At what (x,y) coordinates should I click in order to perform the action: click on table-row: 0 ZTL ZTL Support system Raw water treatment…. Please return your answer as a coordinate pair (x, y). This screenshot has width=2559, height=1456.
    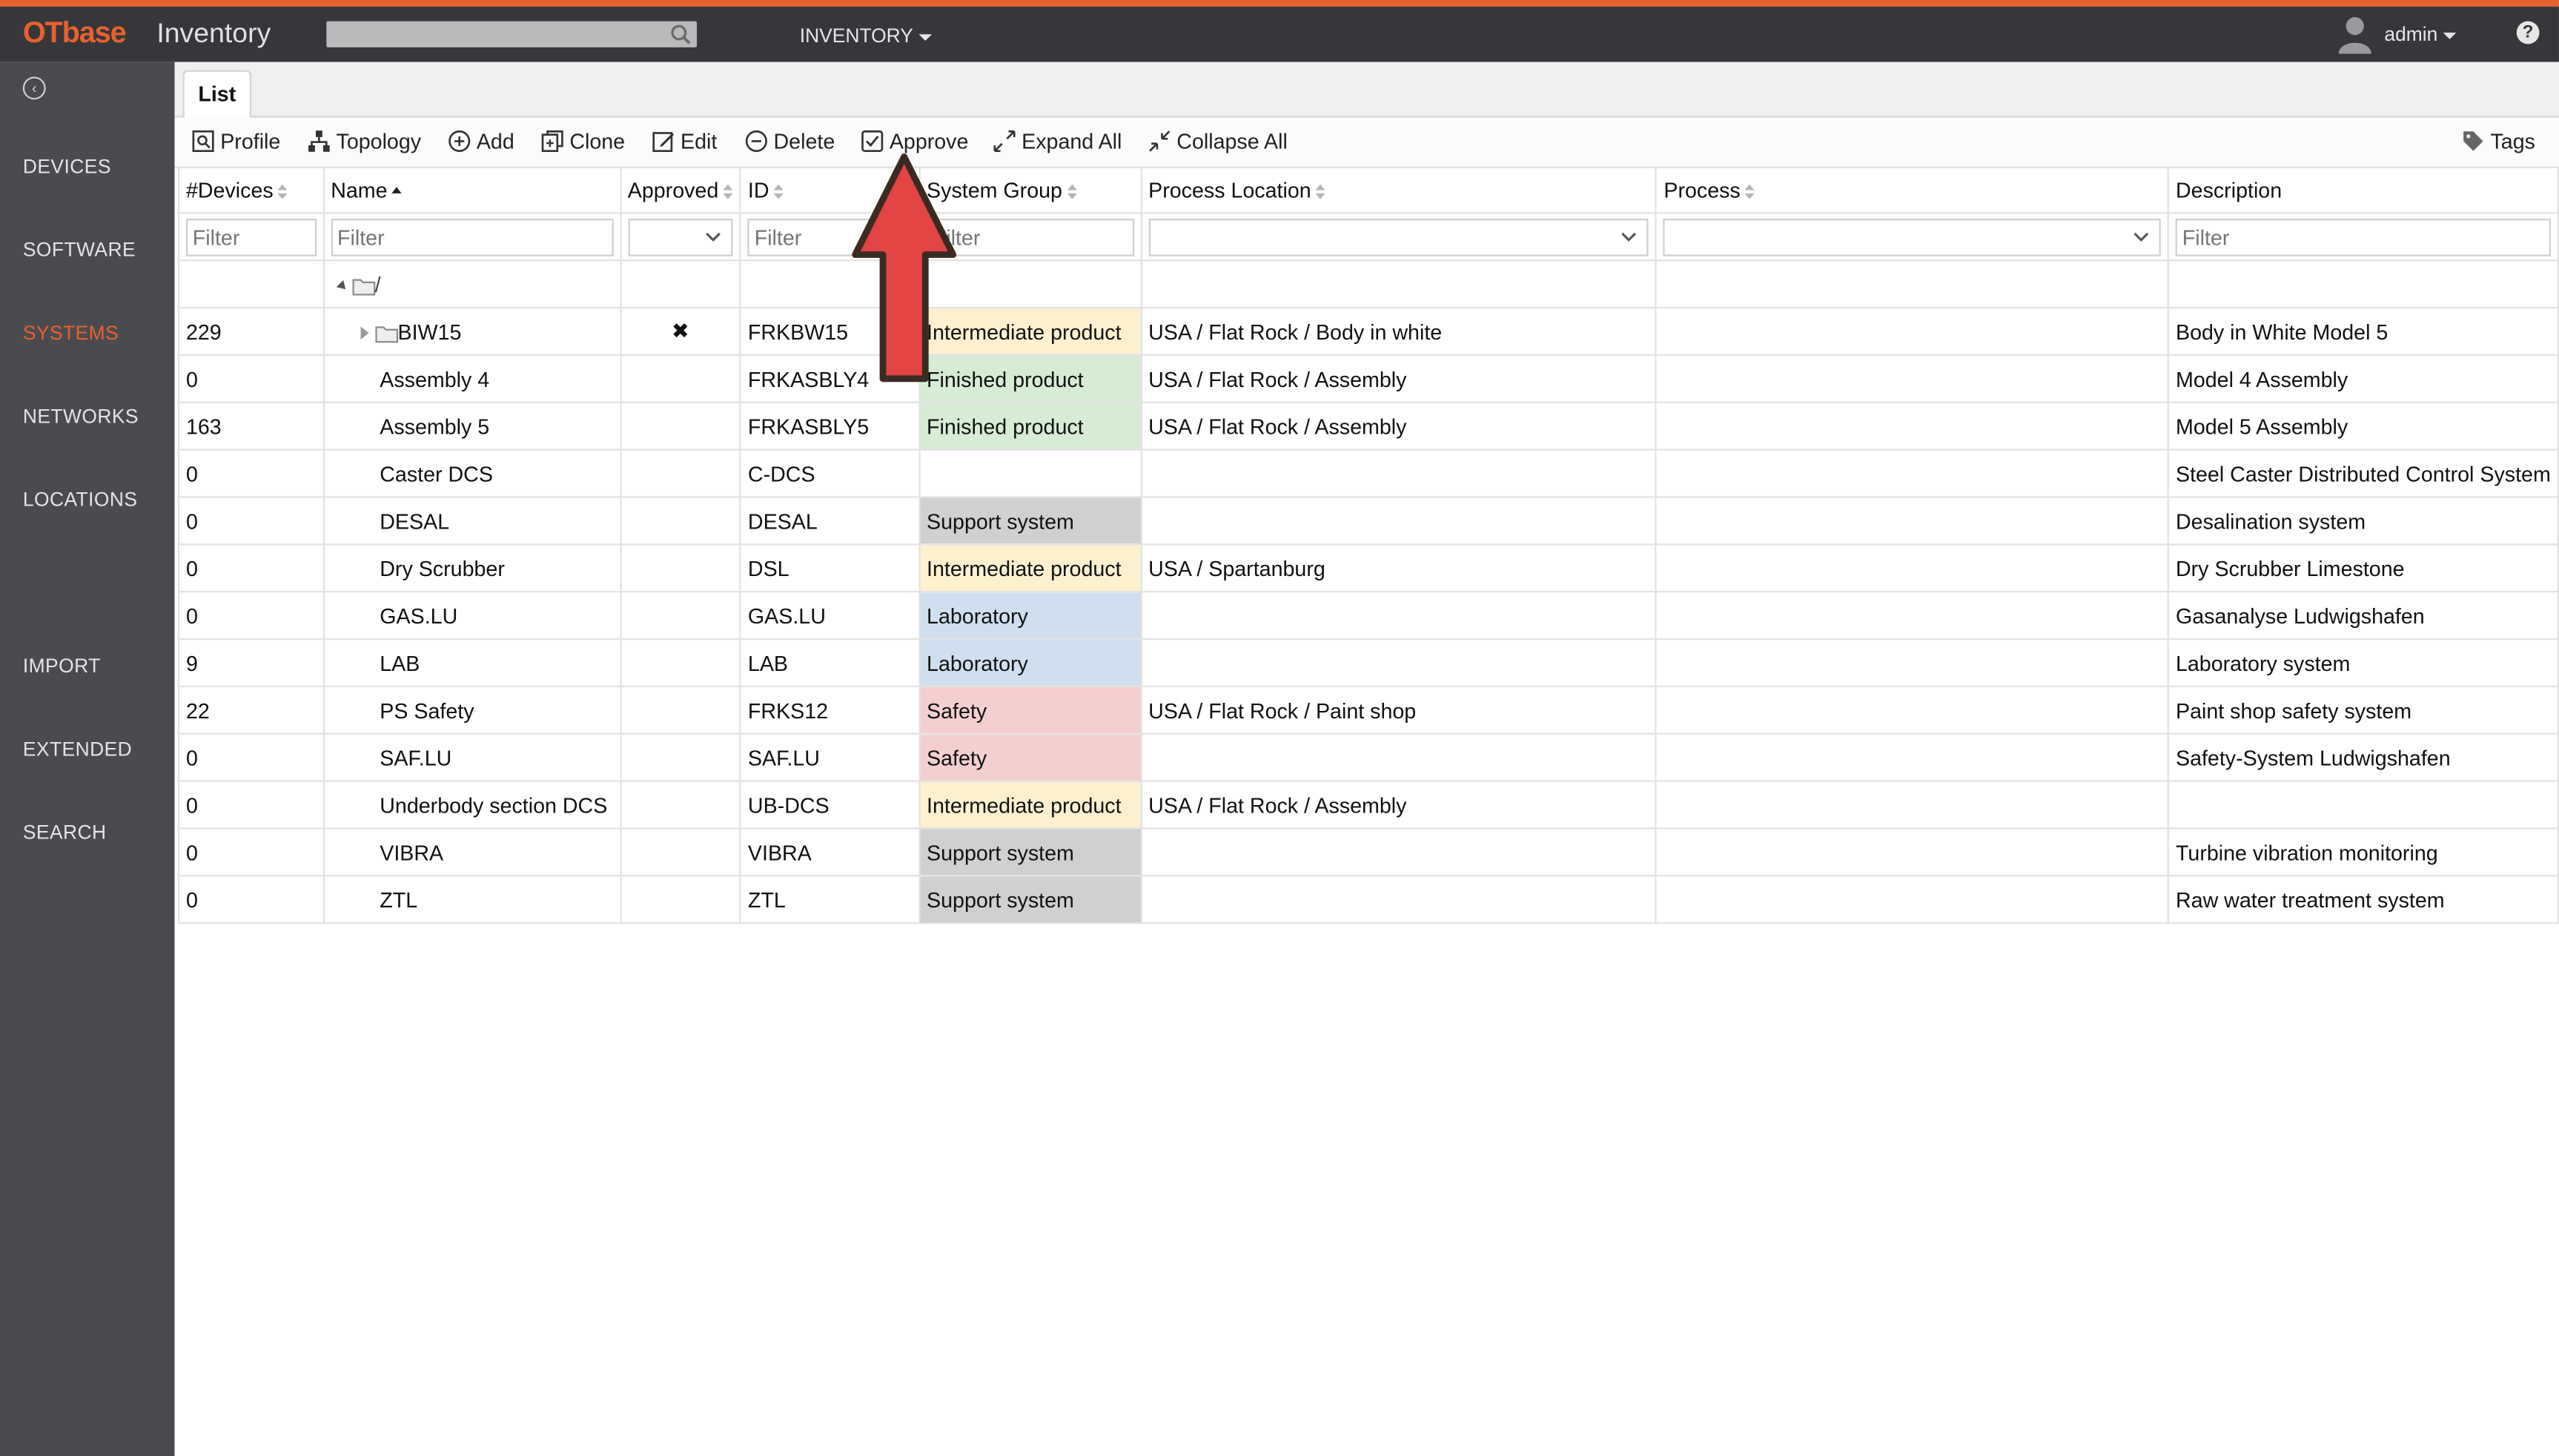
    Looking at the image, I should click on (1368, 900).